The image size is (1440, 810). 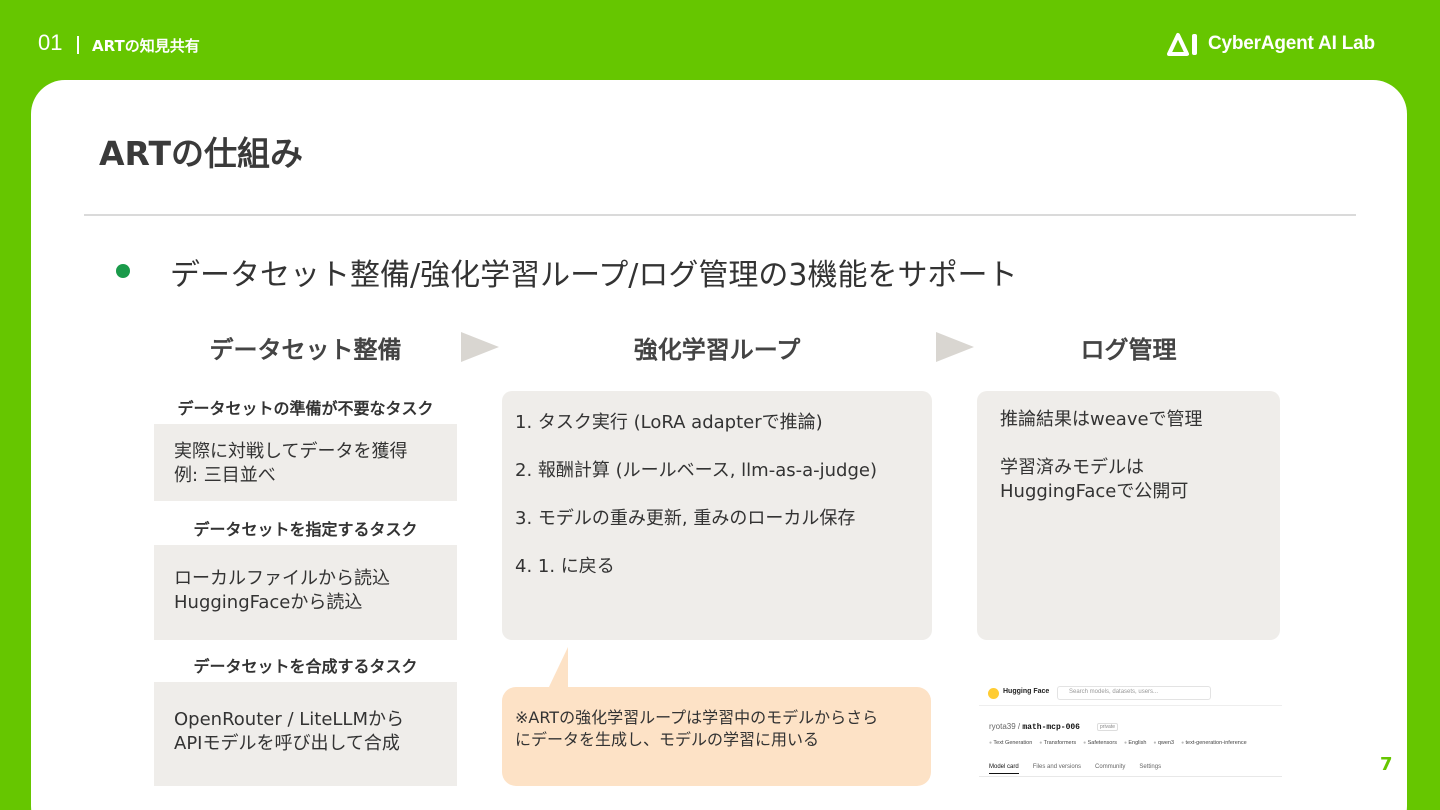 What do you see at coordinates (1386, 764) in the screenshot?
I see `page-number: 7` at bounding box center [1386, 764].